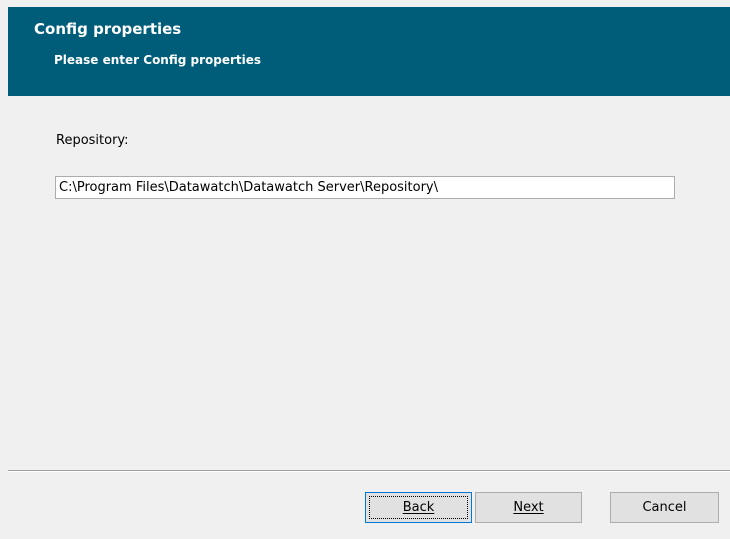 The height and width of the screenshot is (539, 730). I want to click on footer-divider, so click(369, 471).